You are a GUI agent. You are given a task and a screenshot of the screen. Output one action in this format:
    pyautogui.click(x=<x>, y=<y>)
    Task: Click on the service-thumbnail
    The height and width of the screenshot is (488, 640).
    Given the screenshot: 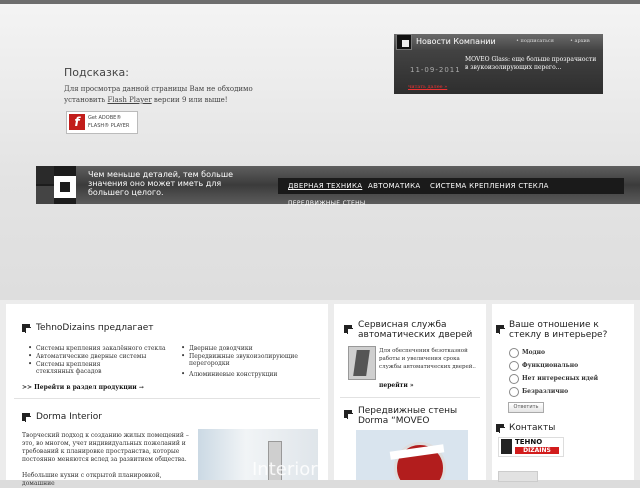 What is the action you would take?
    pyautogui.click(x=362, y=363)
    